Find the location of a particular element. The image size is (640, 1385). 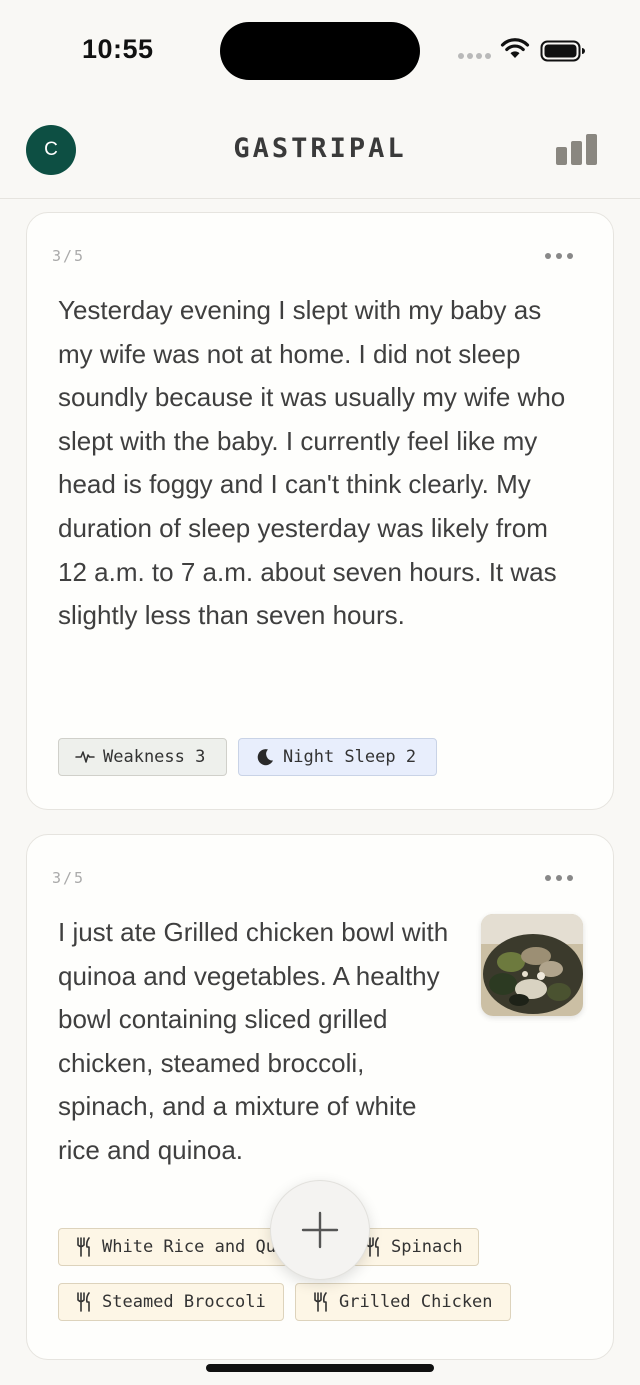

app-header: C GASTRIPAL is located at coordinates (320, 149).